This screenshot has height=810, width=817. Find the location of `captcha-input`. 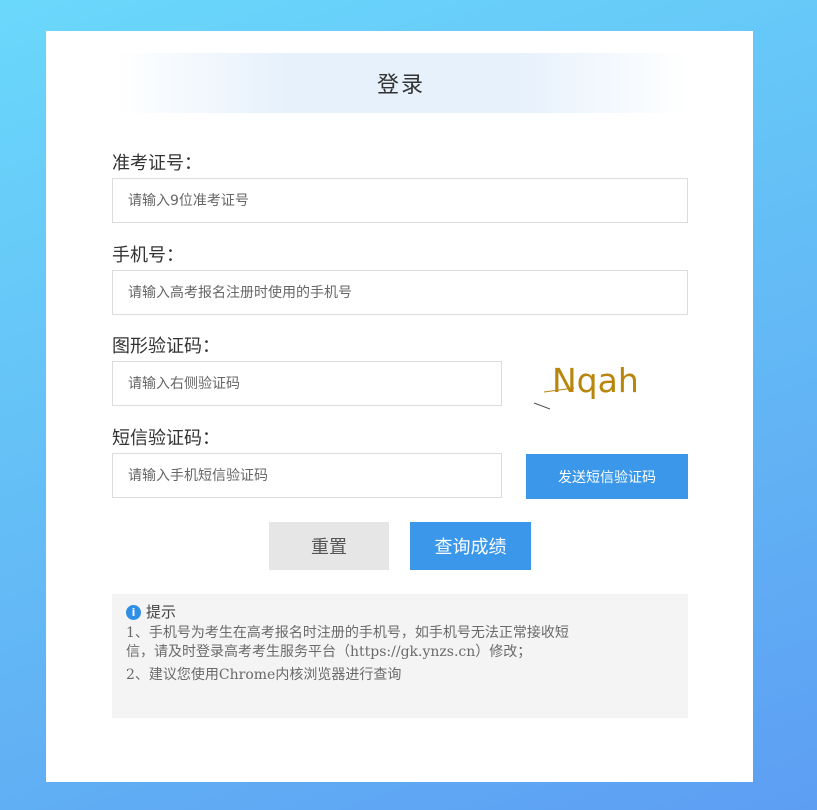

captcha-input is located at coordinates (307, 383).